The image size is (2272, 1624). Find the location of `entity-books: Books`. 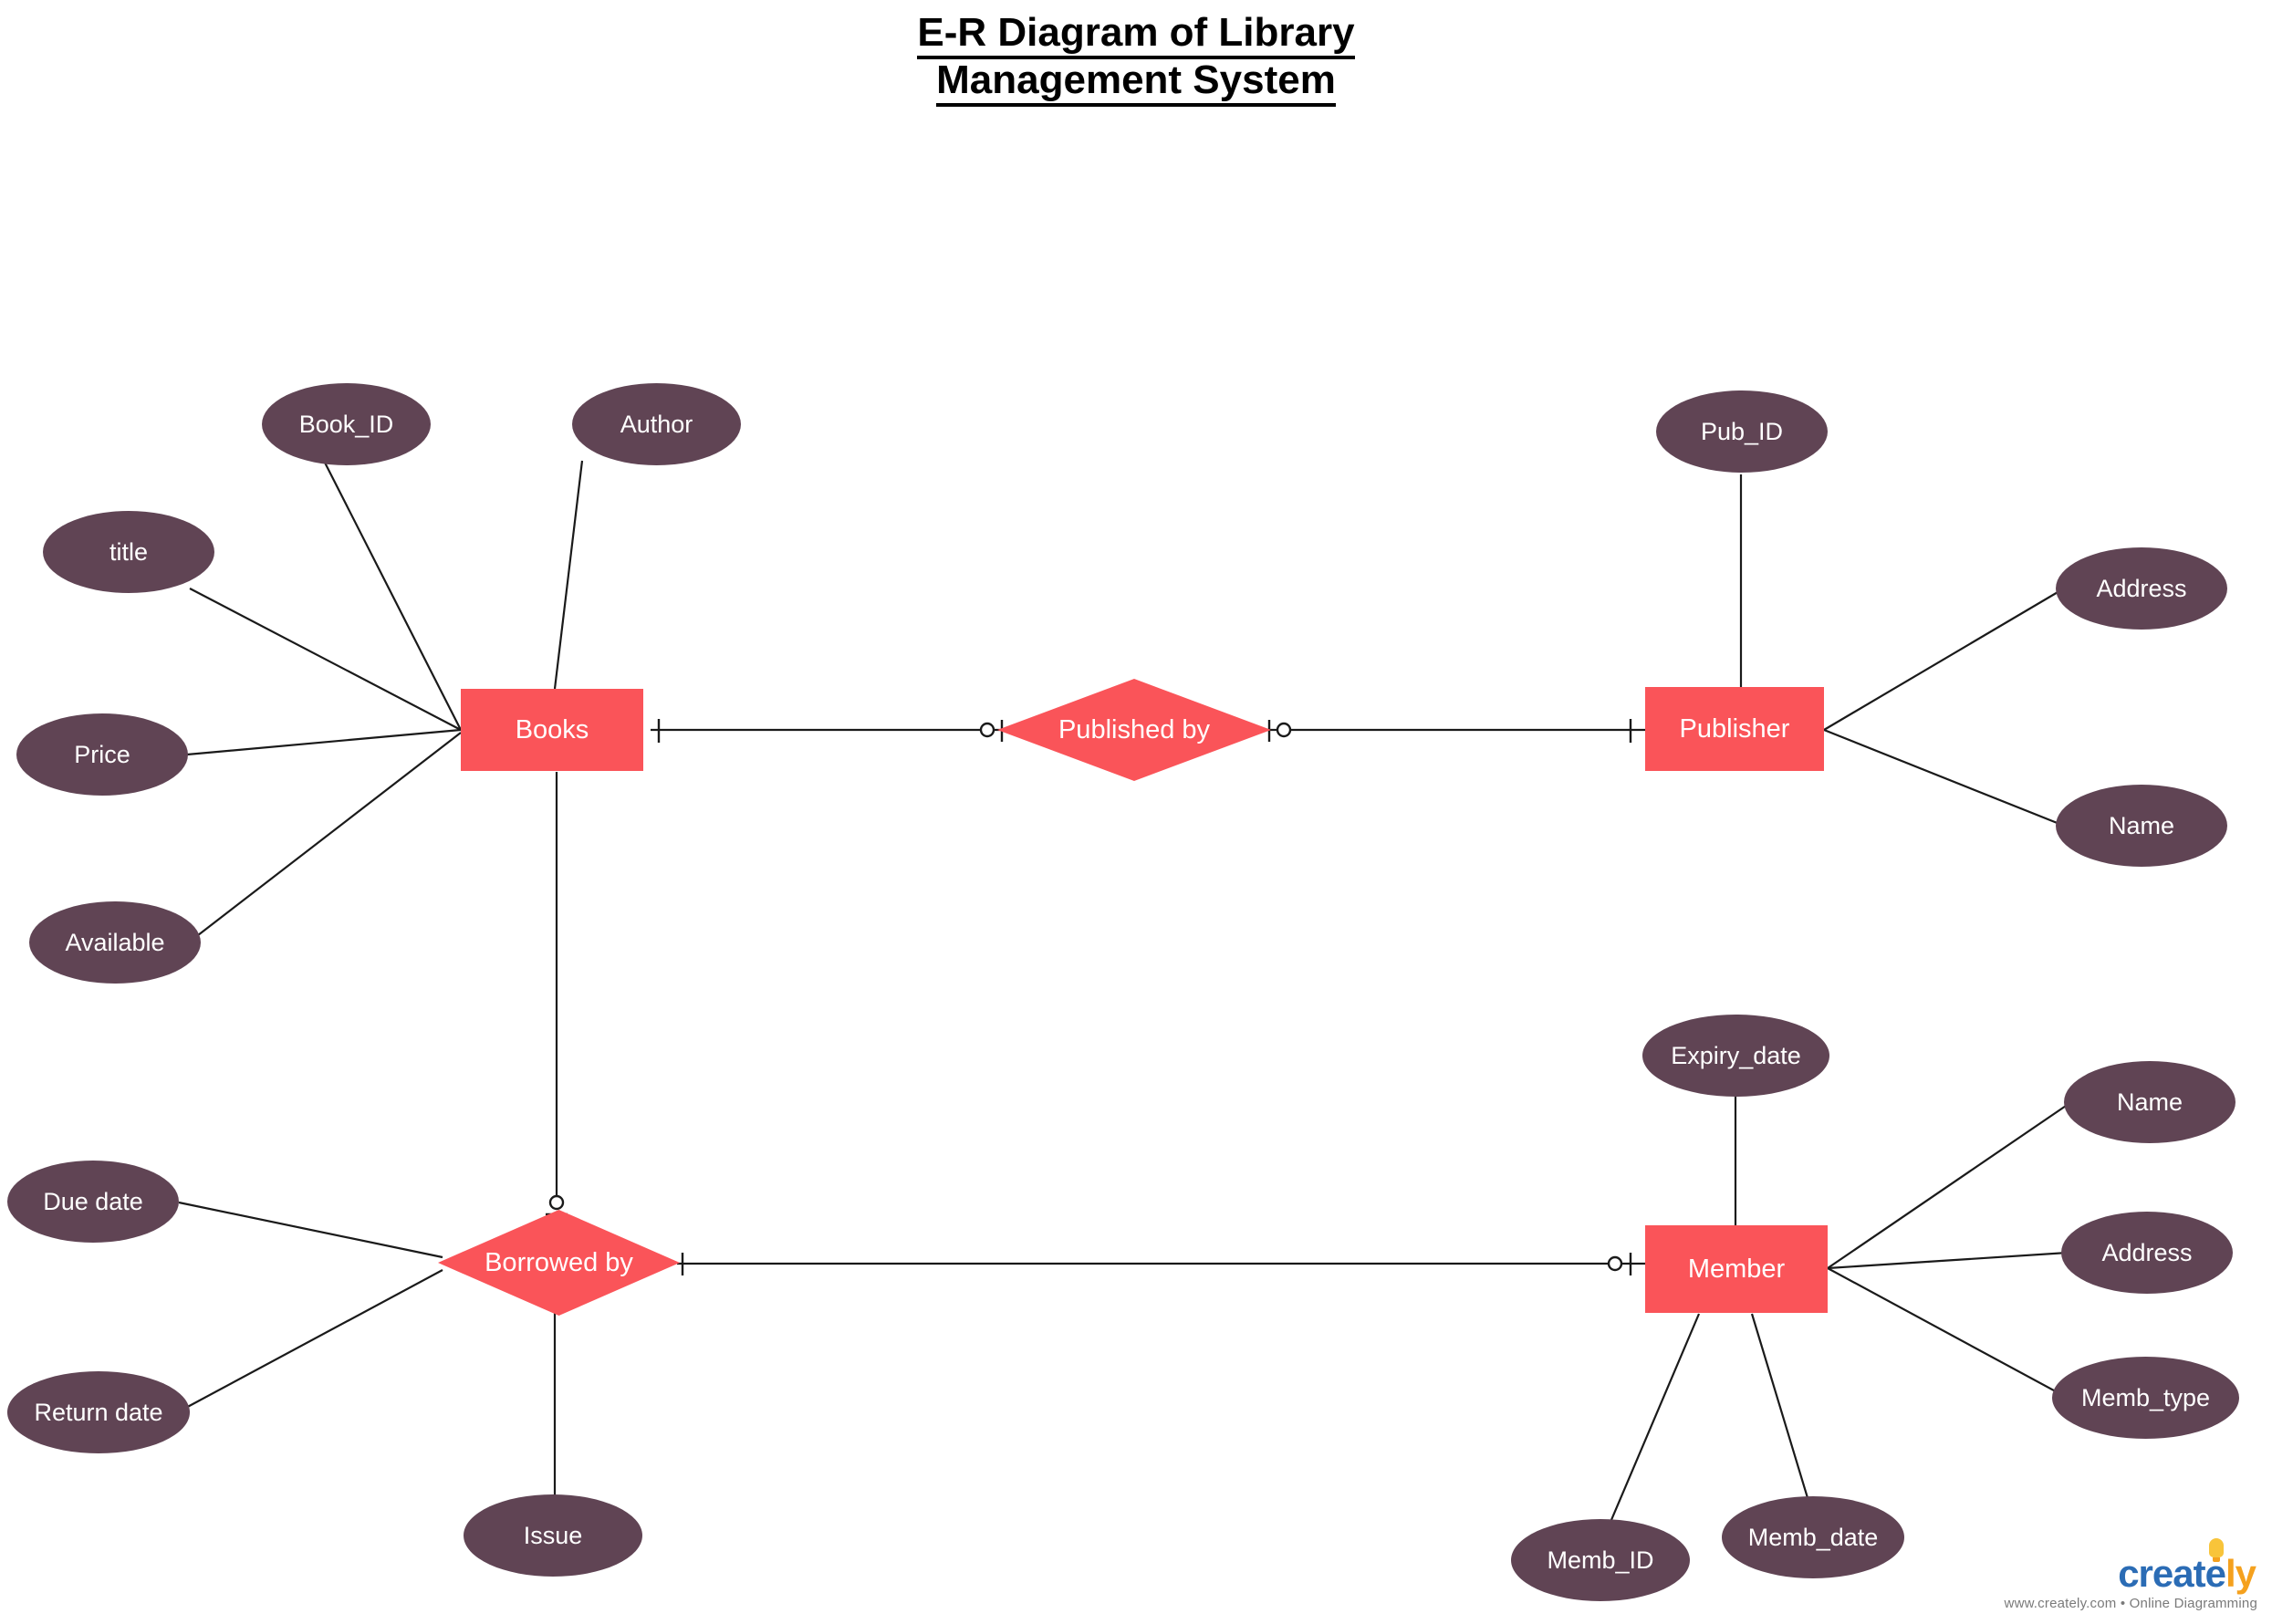

entity-books: Books is located at coordinates (552, 730).